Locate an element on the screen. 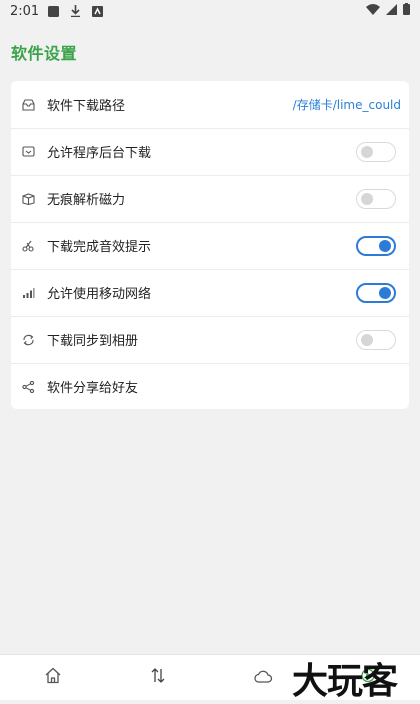 The image size is (420, 704). mobile-network-row: 允许使用移动网络 is located at coordinates (210, 292).